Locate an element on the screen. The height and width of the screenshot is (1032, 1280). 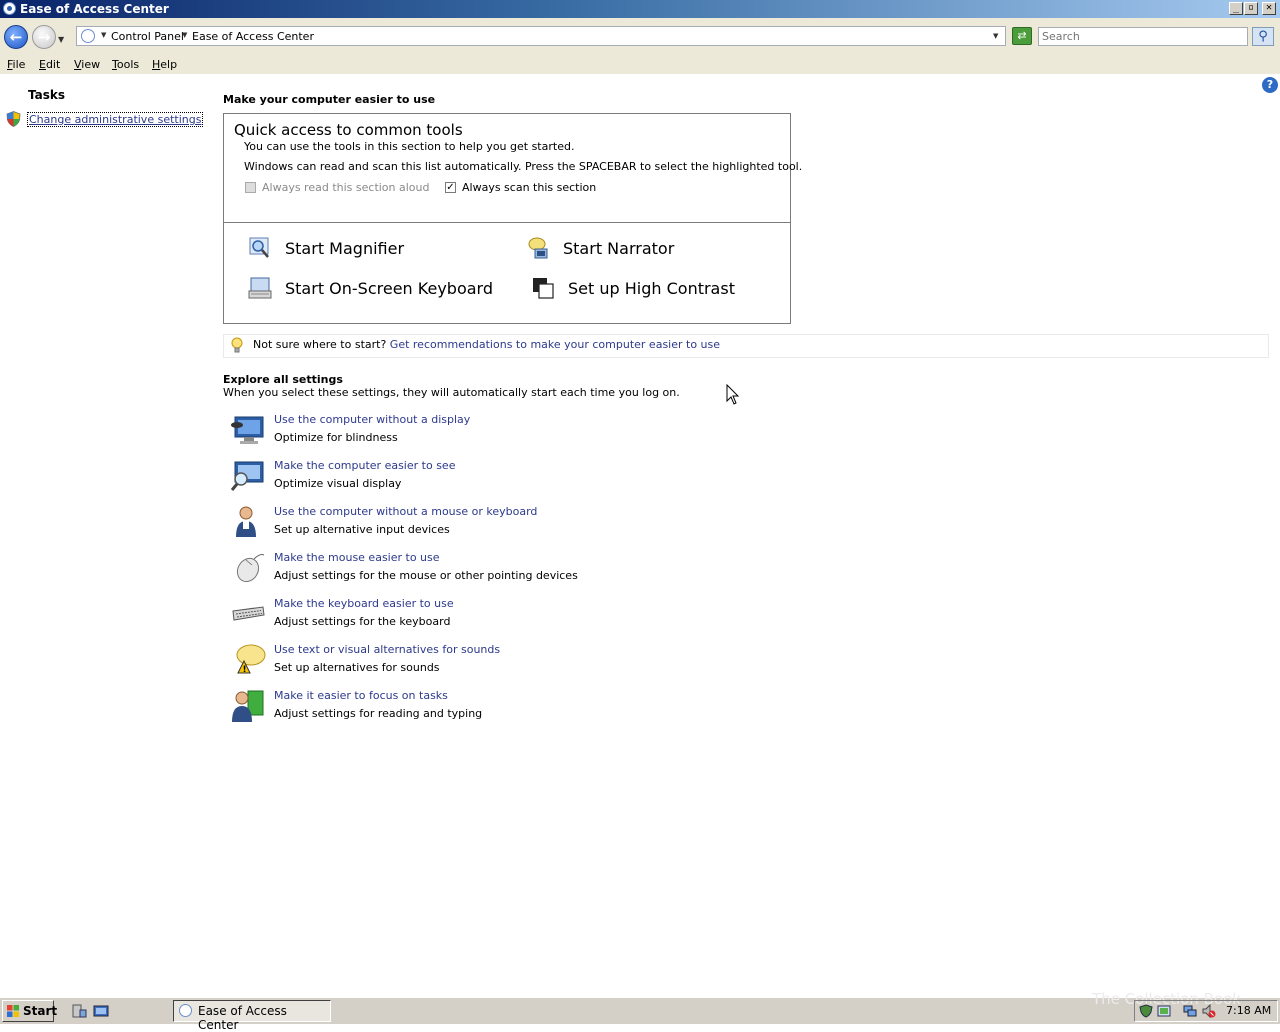
refresh-button: ⇄ is located at coordinates (1022, 36).